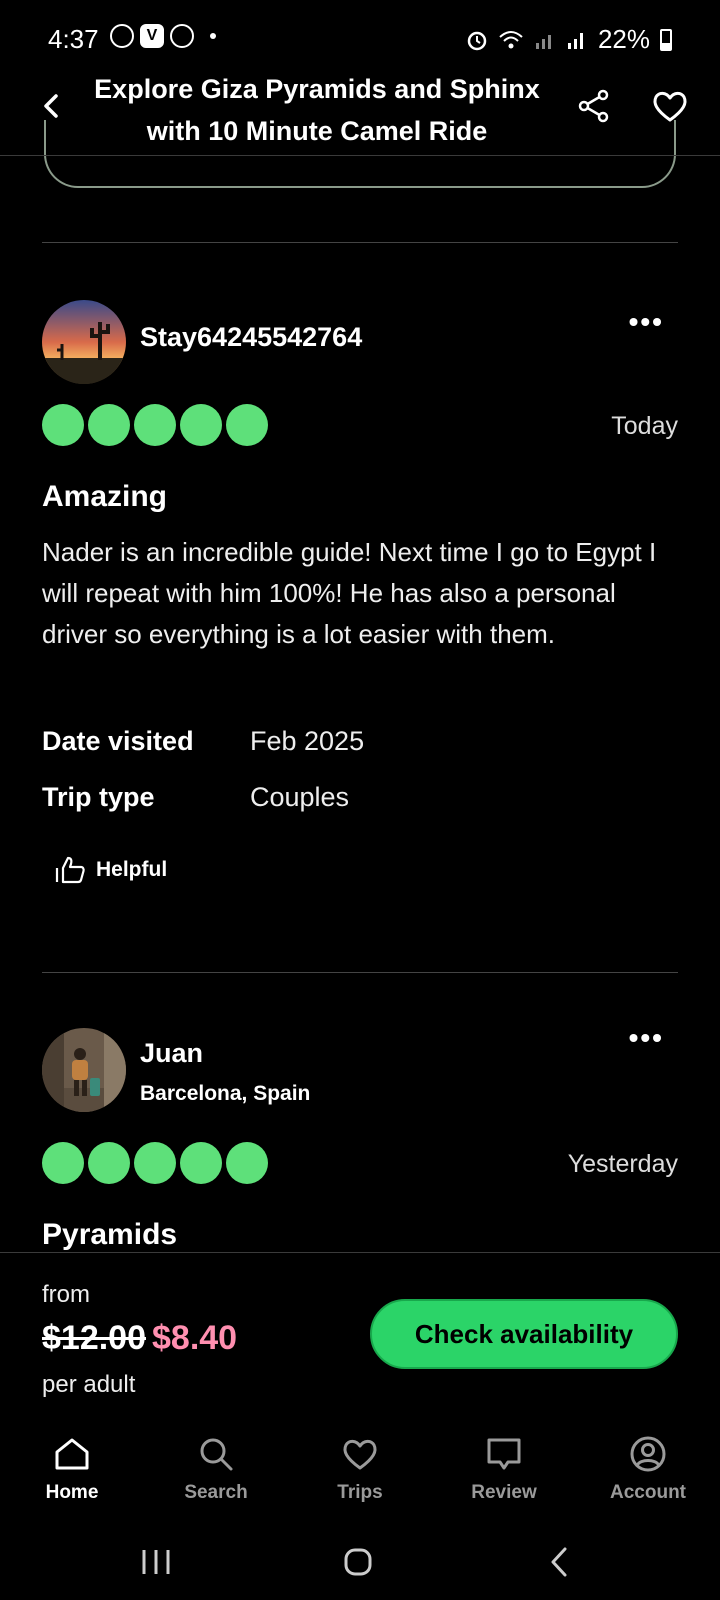 This screenshot has height=1600, width=720. What do you see at coordinates (52, 106) in the screenshot?
I see `back-arrow-icon` at bounding box center [52, 106].